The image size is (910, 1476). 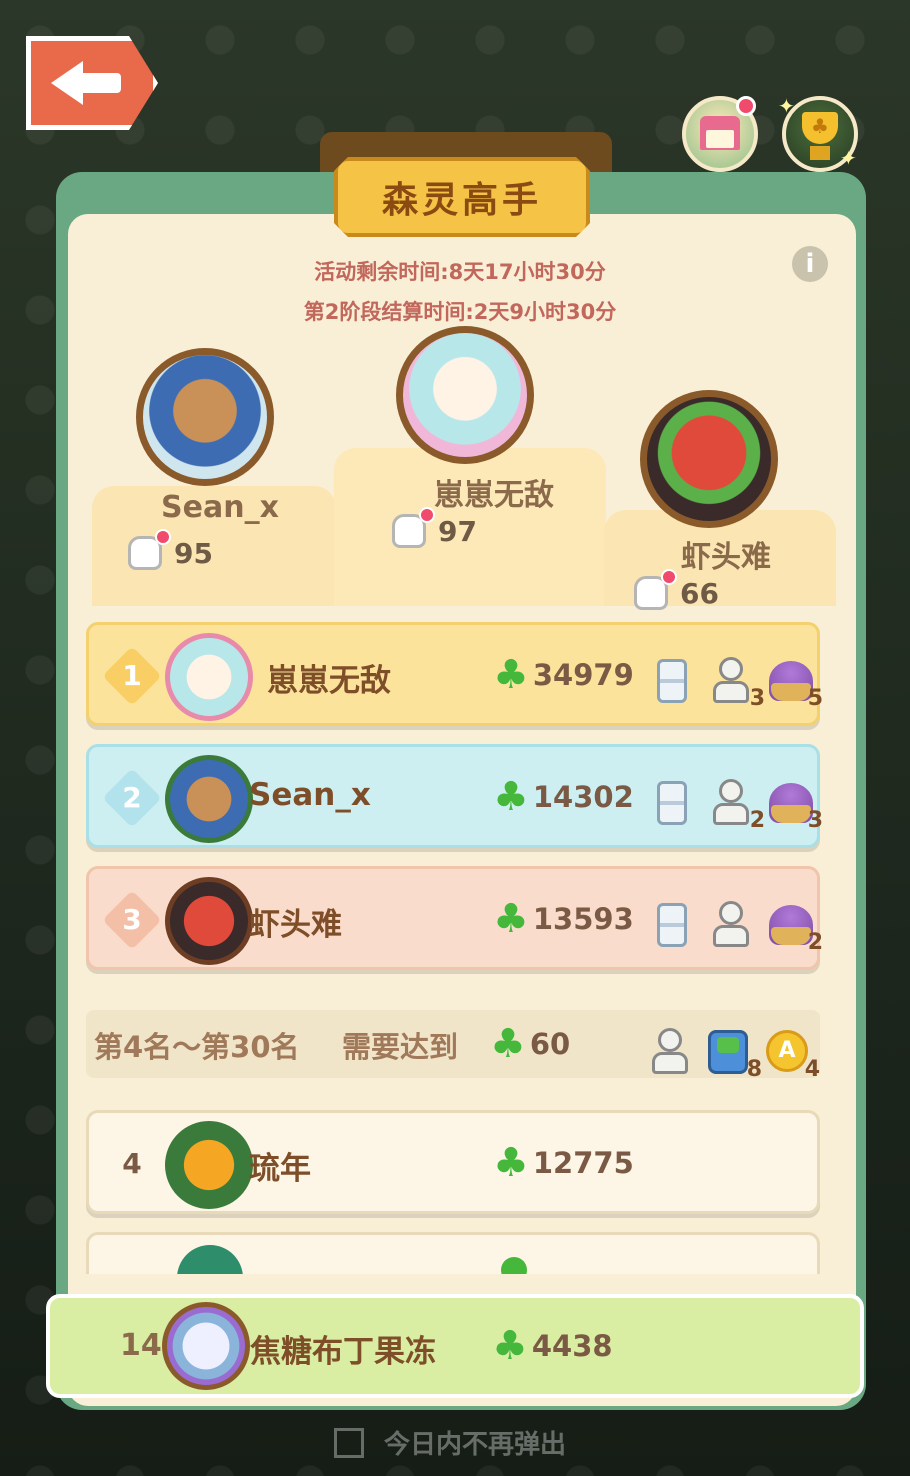 What do you see at coordinates (400, 1047) in the screenshot?
I see `threshold-requirement: 需要达到` at bounding box center [400, 1047].